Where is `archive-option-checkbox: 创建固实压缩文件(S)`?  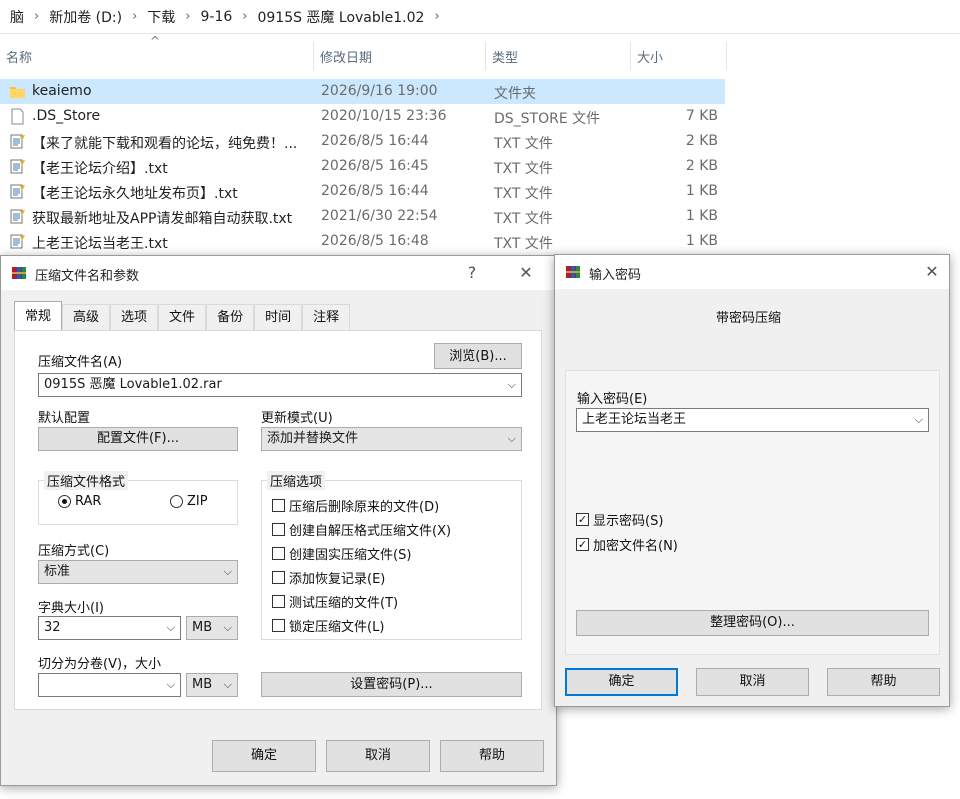 archive-option-checkbox: 创建固实压缩文件(S) is located at coordinates (341, 553).